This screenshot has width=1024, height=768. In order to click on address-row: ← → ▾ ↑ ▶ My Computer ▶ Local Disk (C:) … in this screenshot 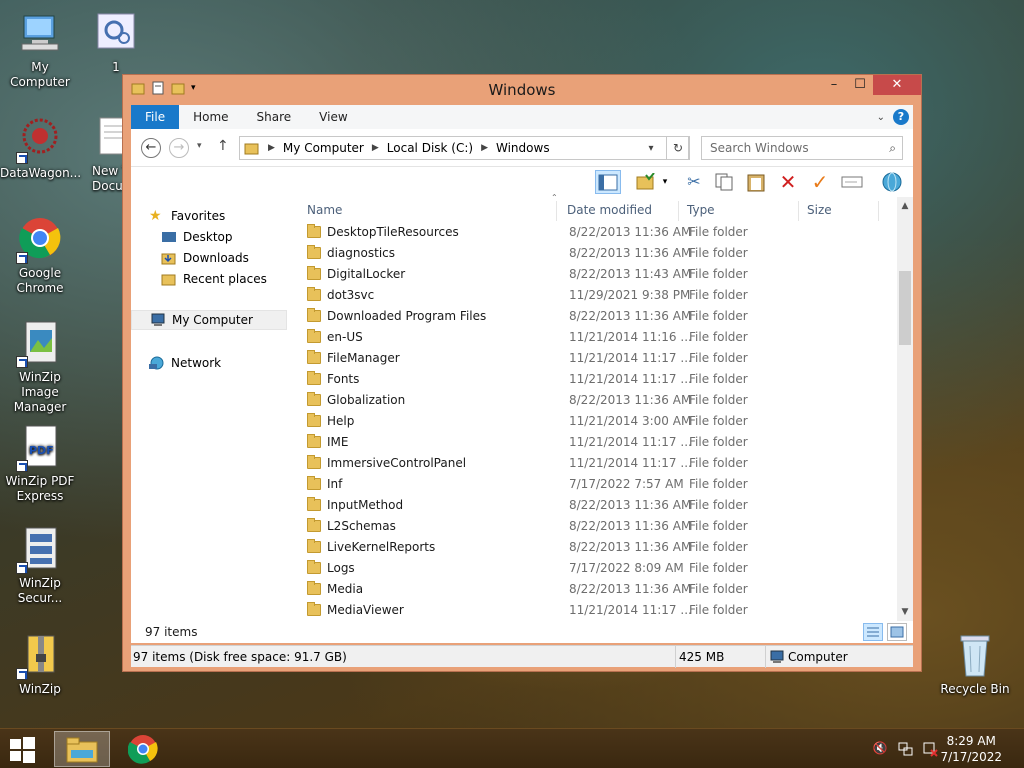, I will do `click(522, 148)`.